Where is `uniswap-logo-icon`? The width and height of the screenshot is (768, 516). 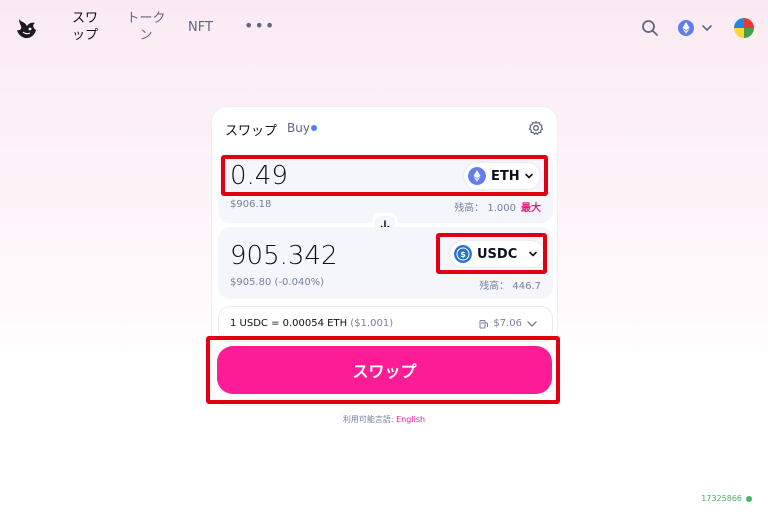 uniswap-logo-icon is located at coordinates (27, 29).